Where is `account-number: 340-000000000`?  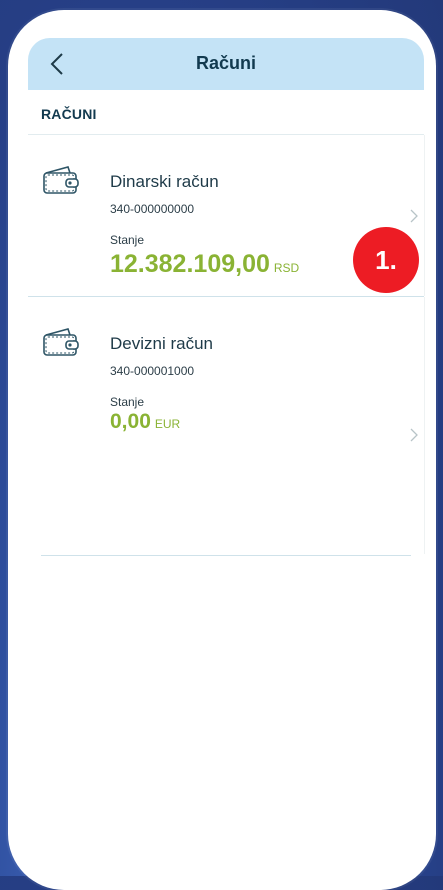 account-number: 340-000000000 is located at coordinates (152, 209).